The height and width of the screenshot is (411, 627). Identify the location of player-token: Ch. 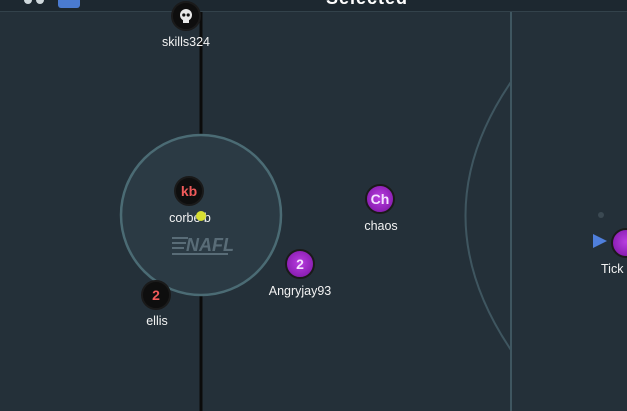
(380, 199).